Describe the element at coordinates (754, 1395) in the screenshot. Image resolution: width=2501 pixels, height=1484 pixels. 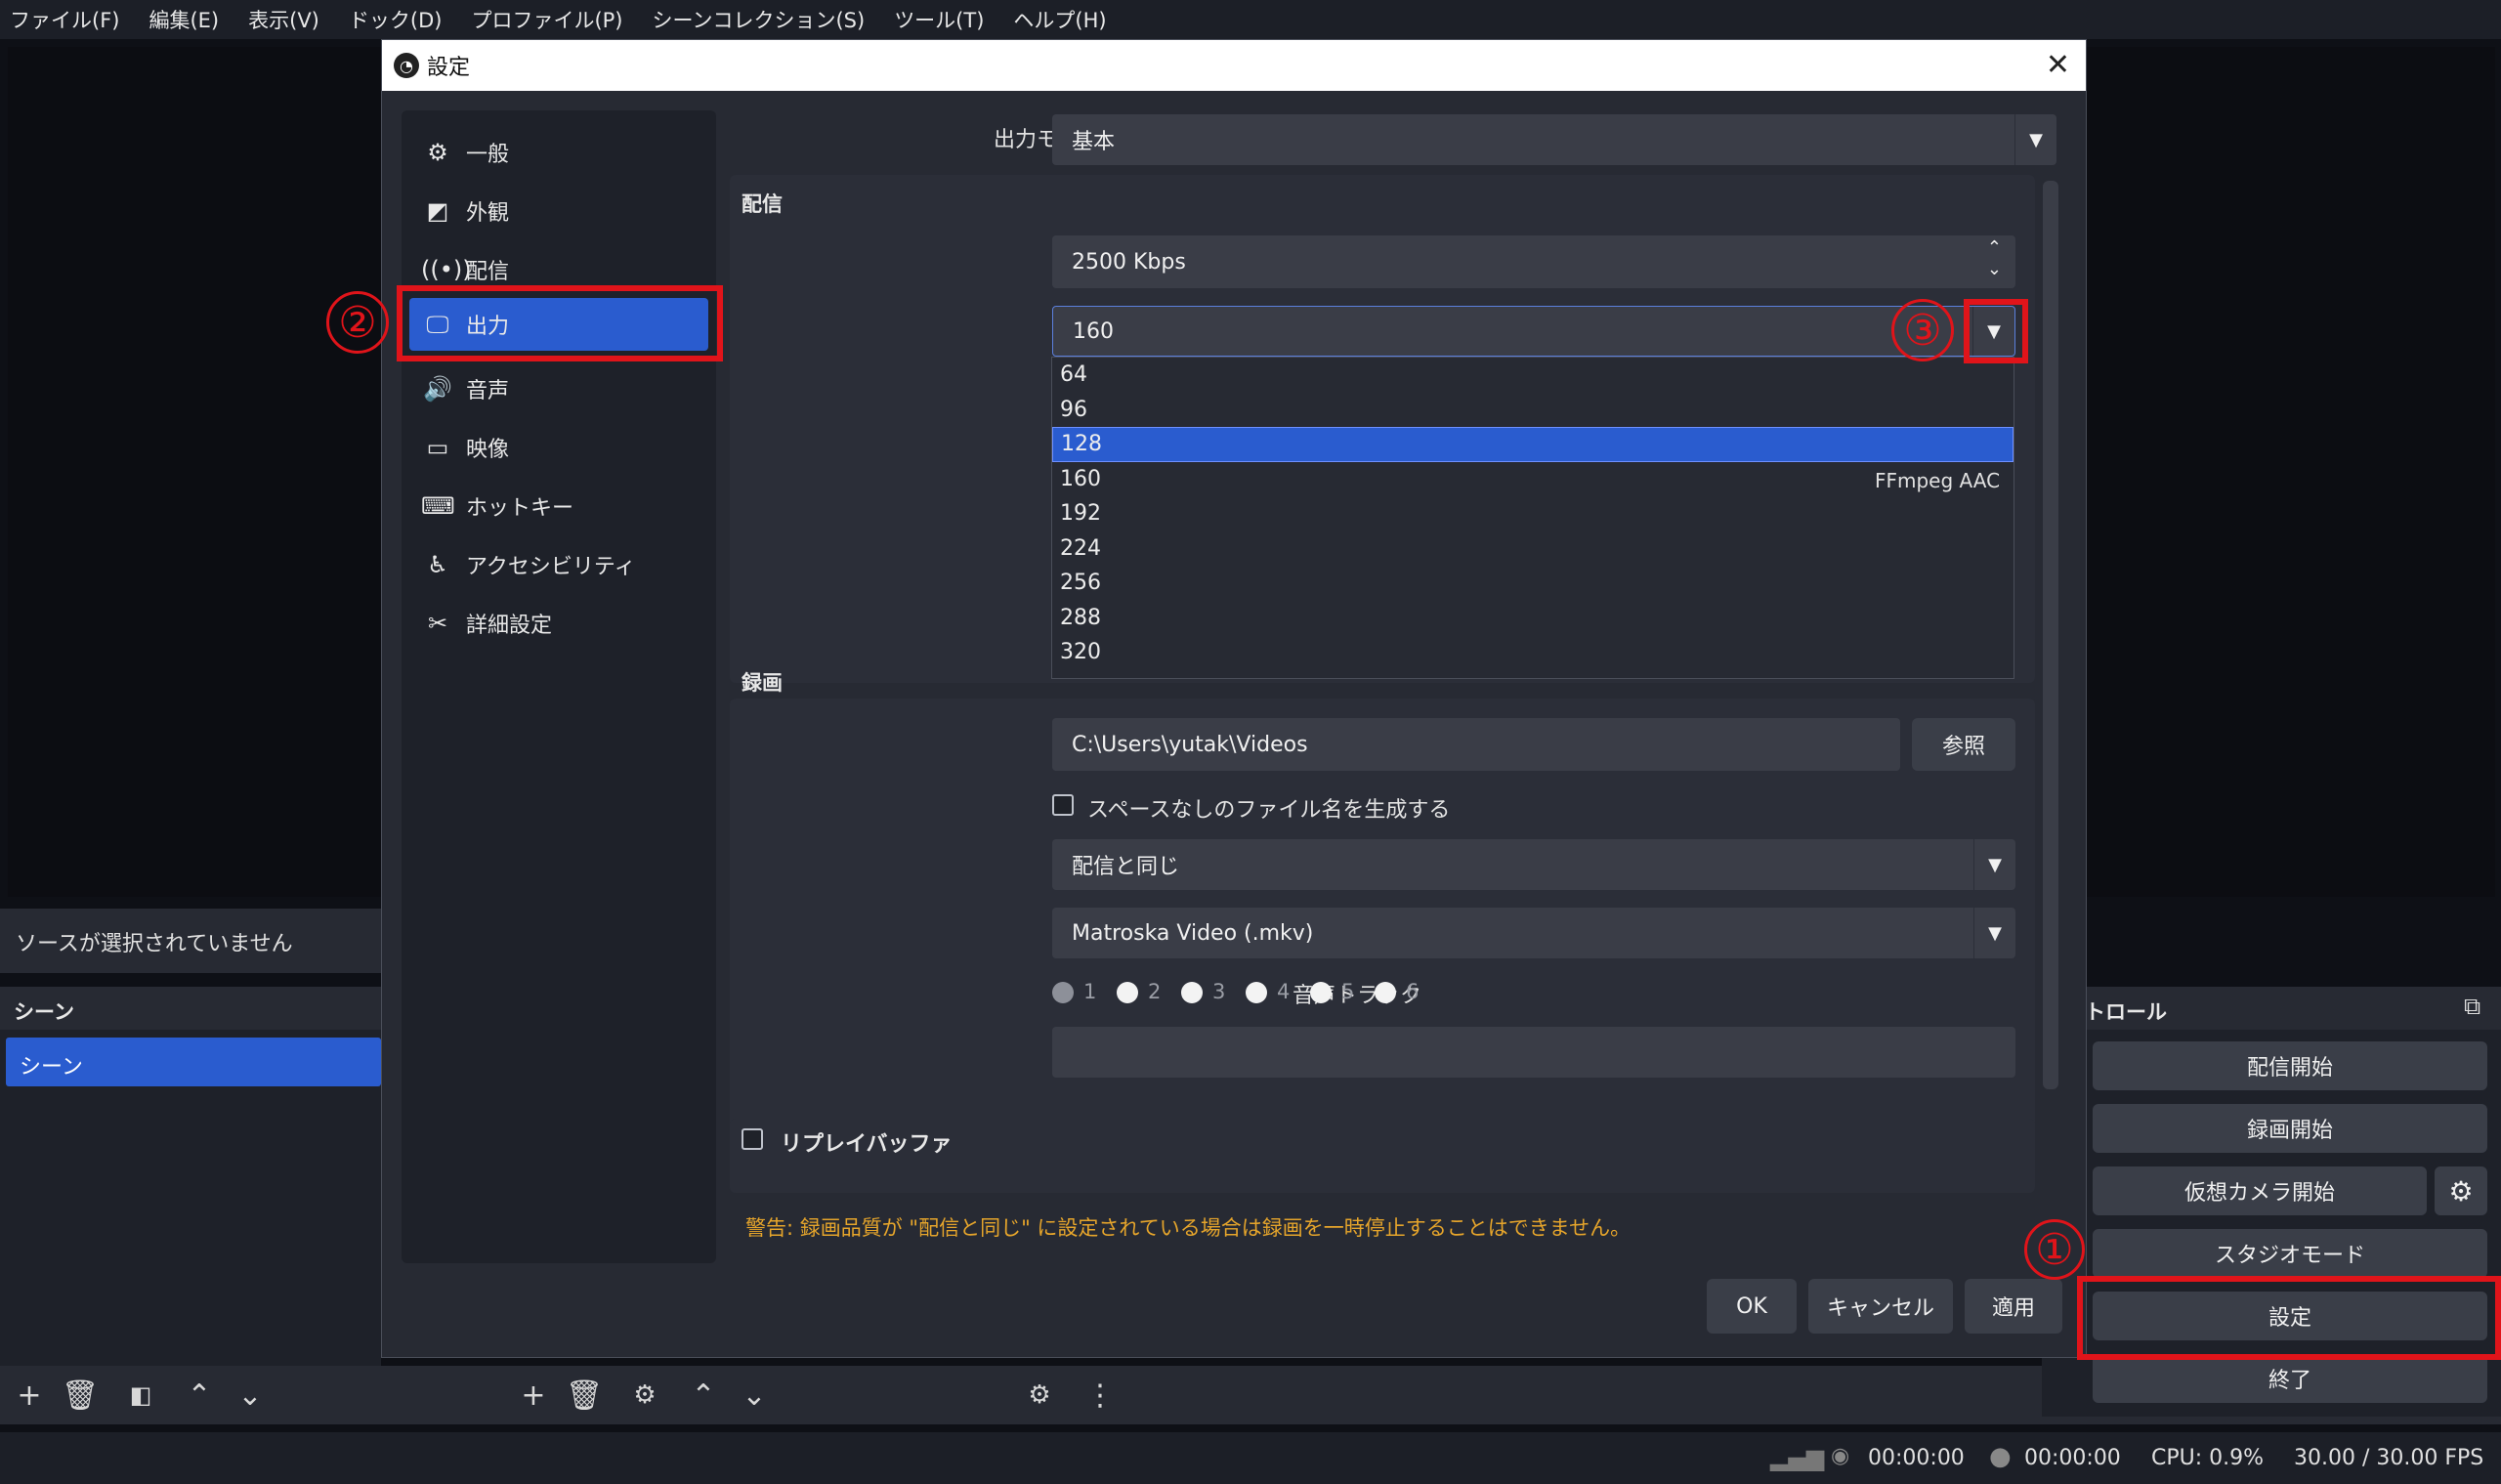
I see `source-down-icon: ⌄` at that location.